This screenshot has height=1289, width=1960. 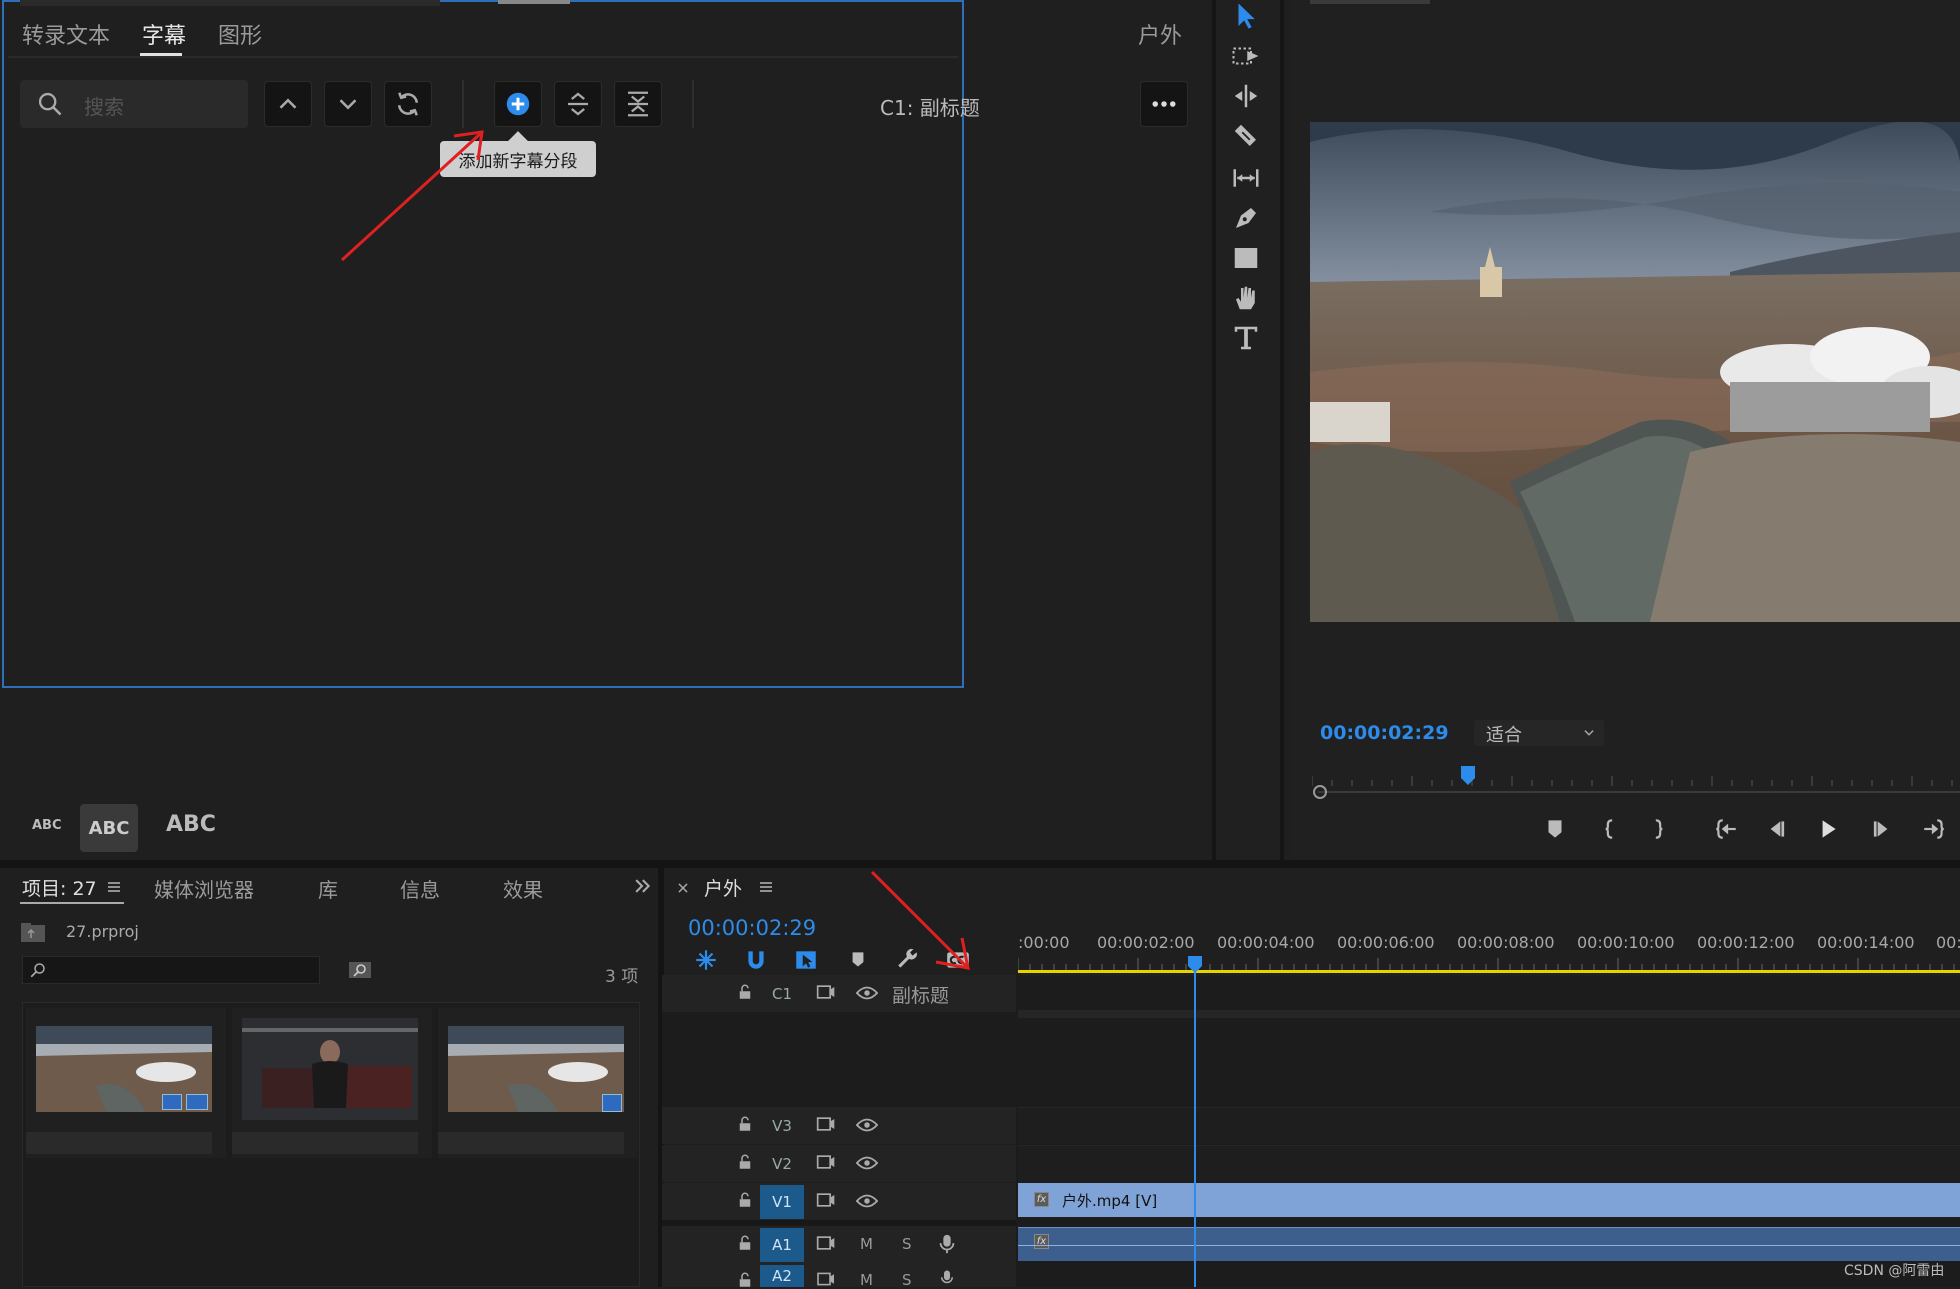 I want to click on ruler-label: 00:00:06:00, so click(x=1386, y=942).